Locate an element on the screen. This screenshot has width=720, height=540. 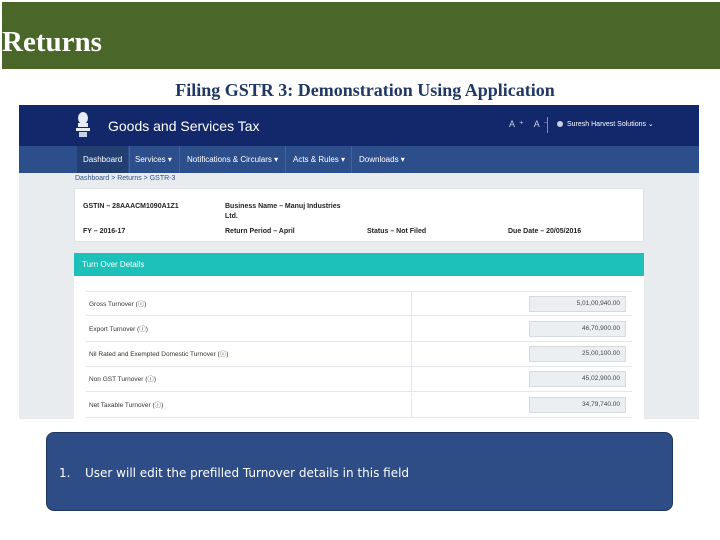
return-period: Return Period – April is located at coordinates (260, 231).